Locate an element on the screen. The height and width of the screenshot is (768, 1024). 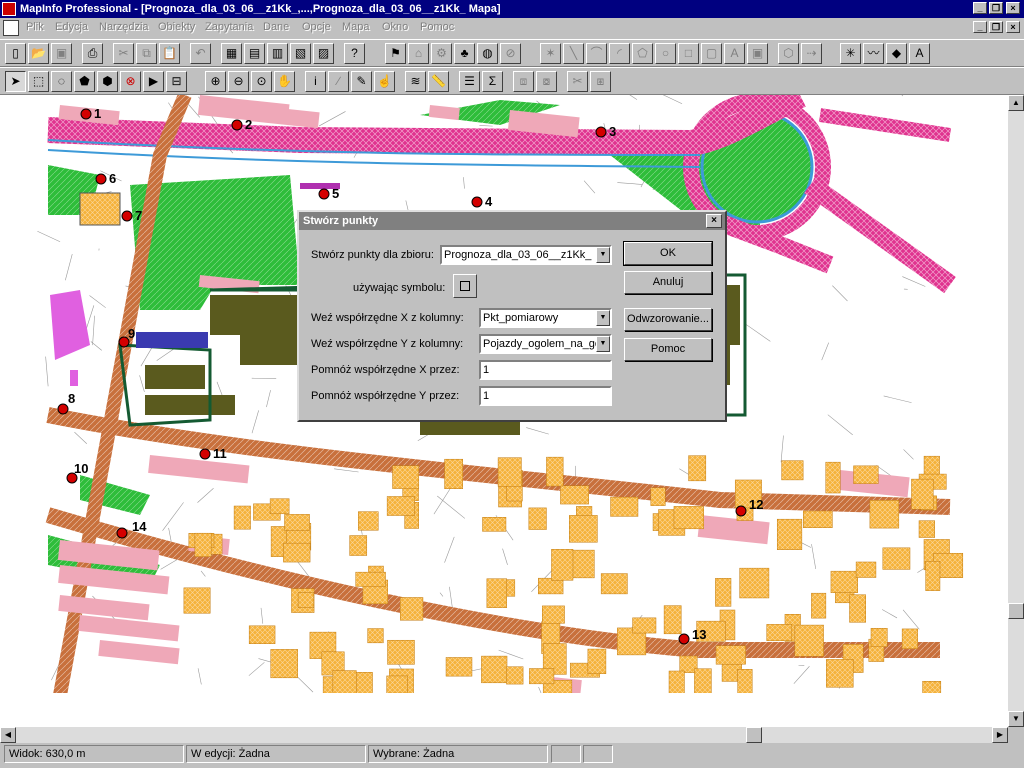
tool-c-icon: ⚙ is located at coordinates (441, 53).